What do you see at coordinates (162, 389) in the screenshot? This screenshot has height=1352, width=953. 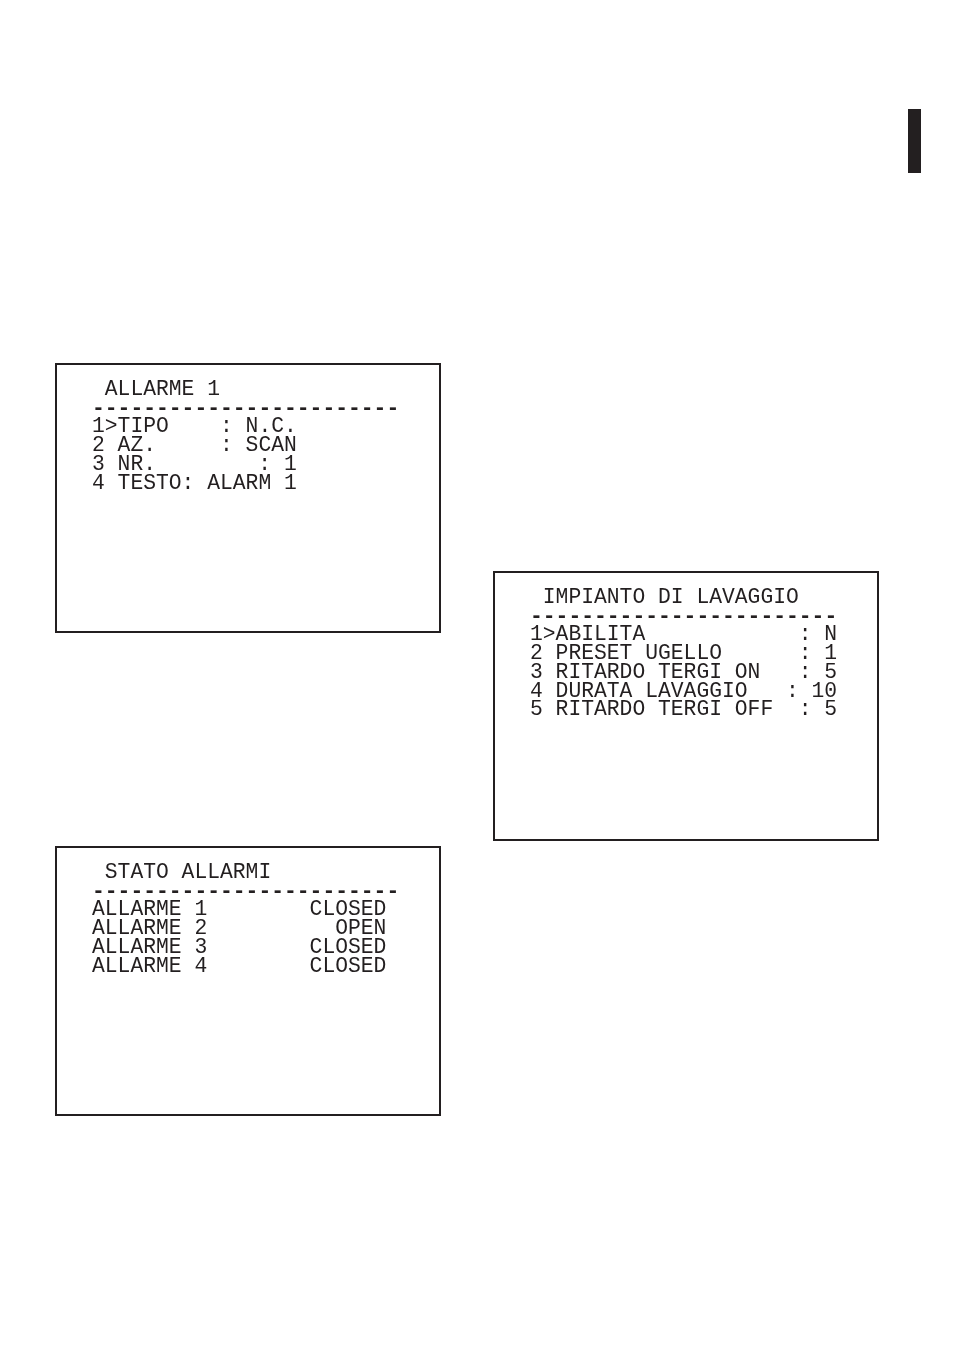 I see `menu-title: ALLARME 1` at bounding box center [162, 389].